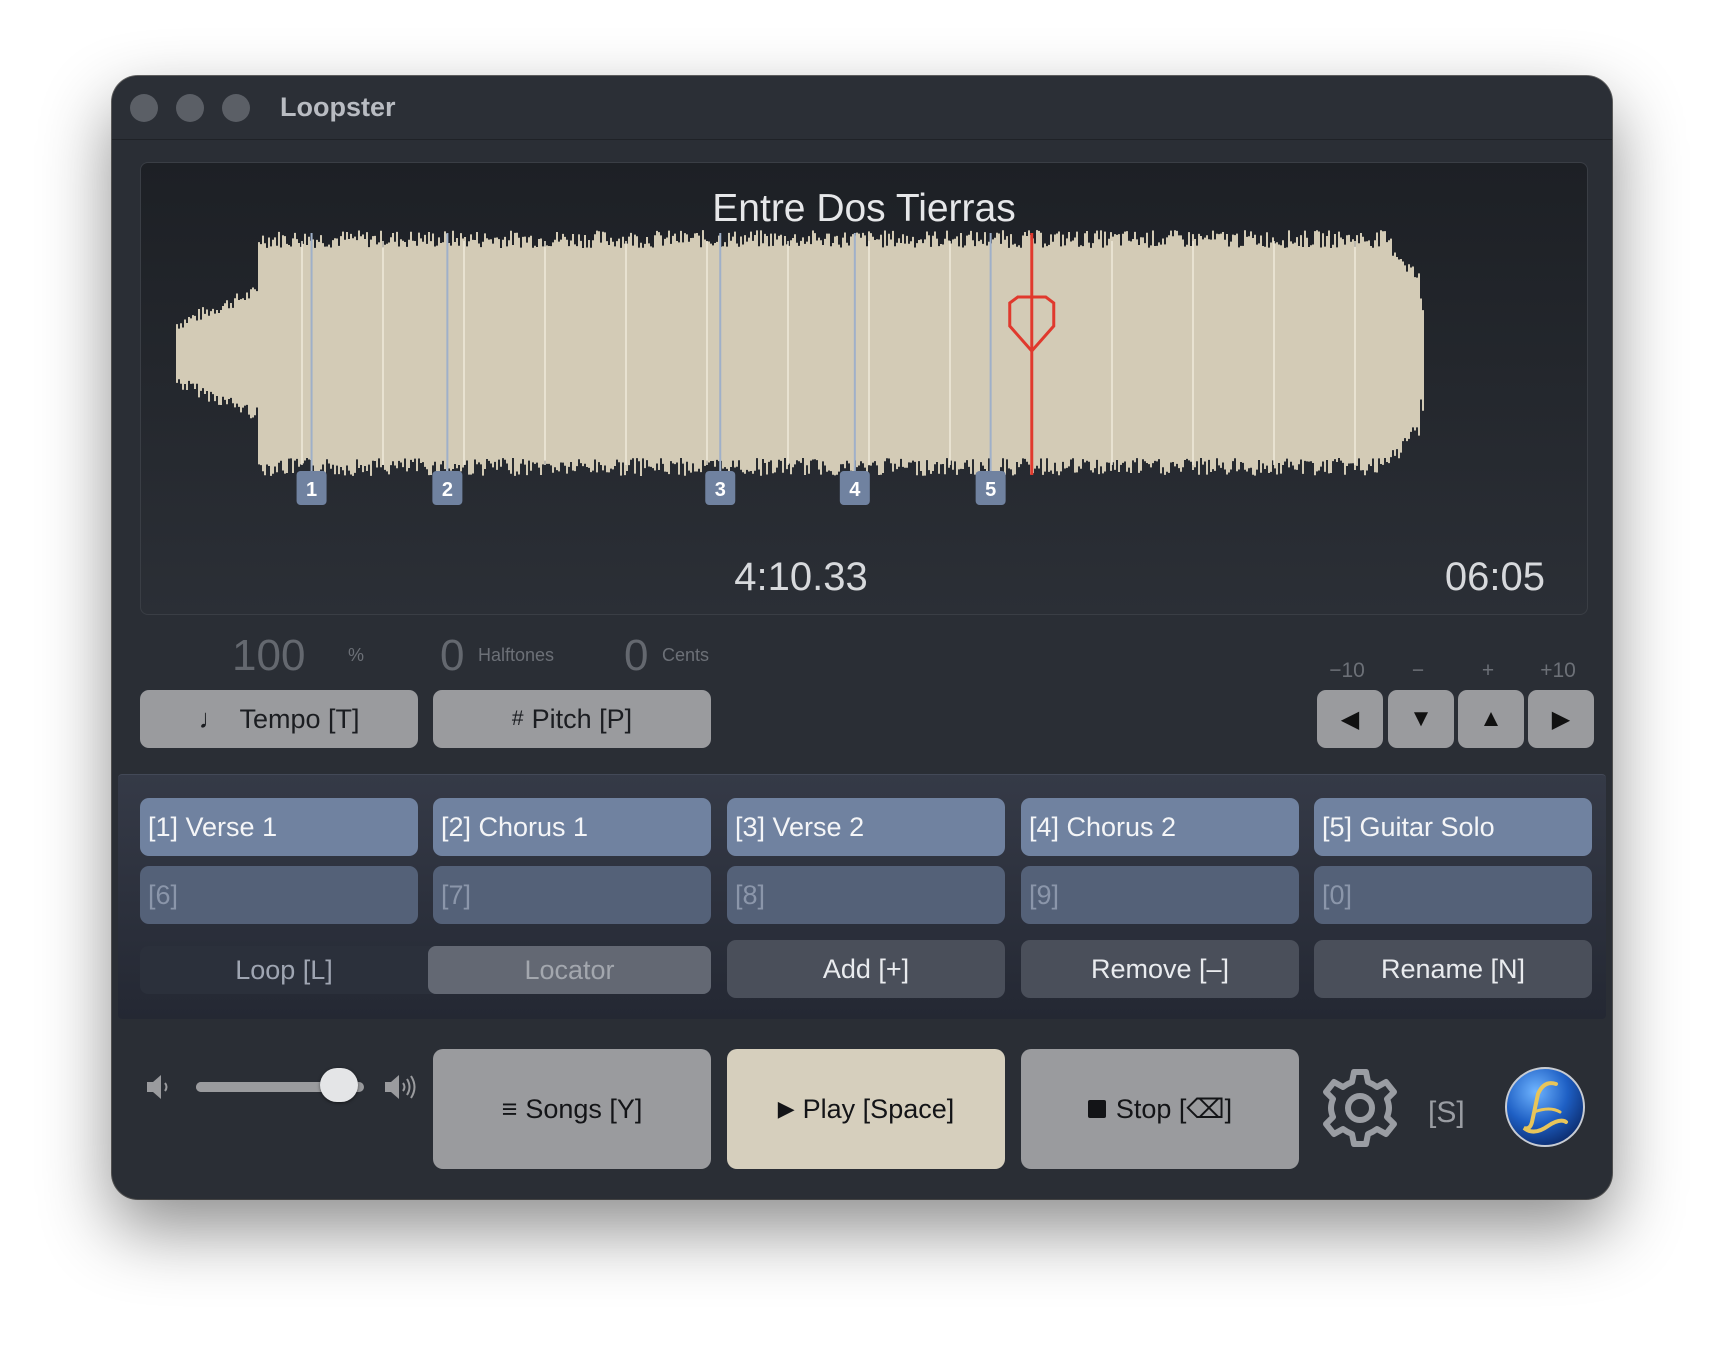  What do you see at coordinates (1418, 670) in the screenshot?
I see `step-minus-1-label: −` at bounding box center [1418, 670].